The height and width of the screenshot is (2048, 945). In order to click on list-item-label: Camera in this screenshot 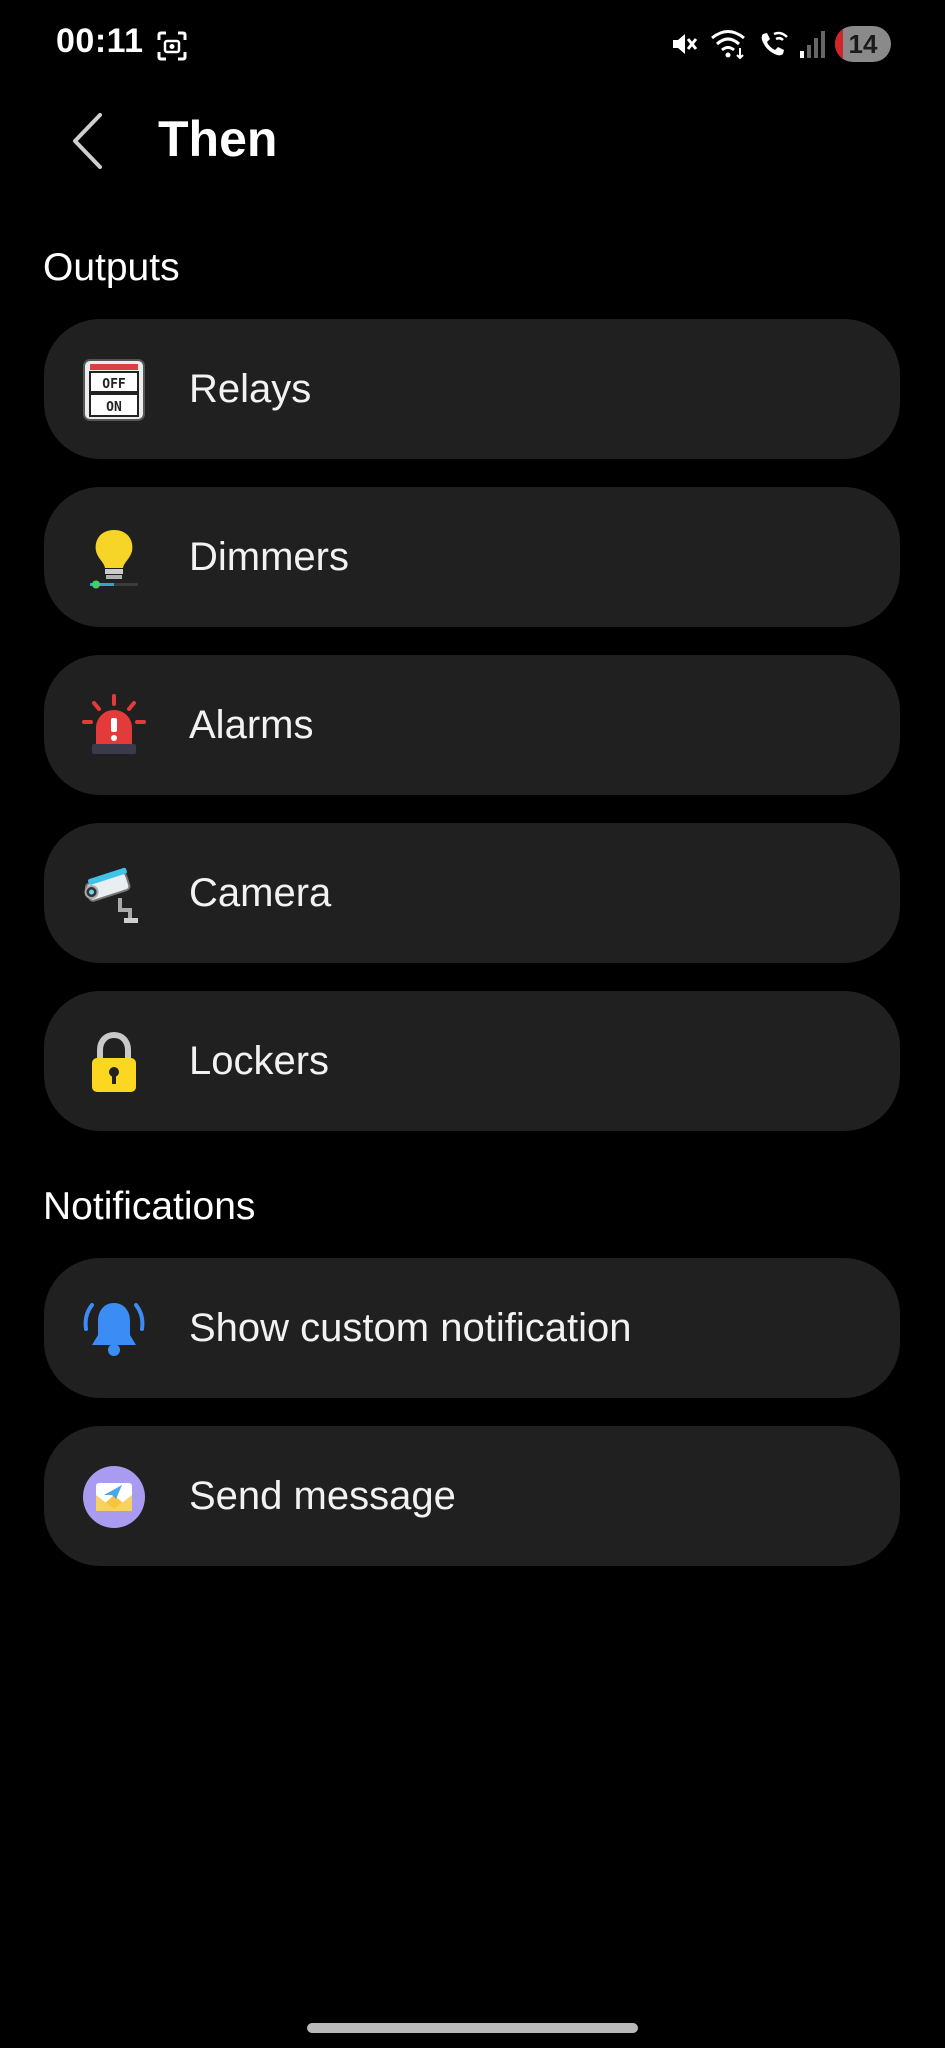, I will do `click(260, 892)`.